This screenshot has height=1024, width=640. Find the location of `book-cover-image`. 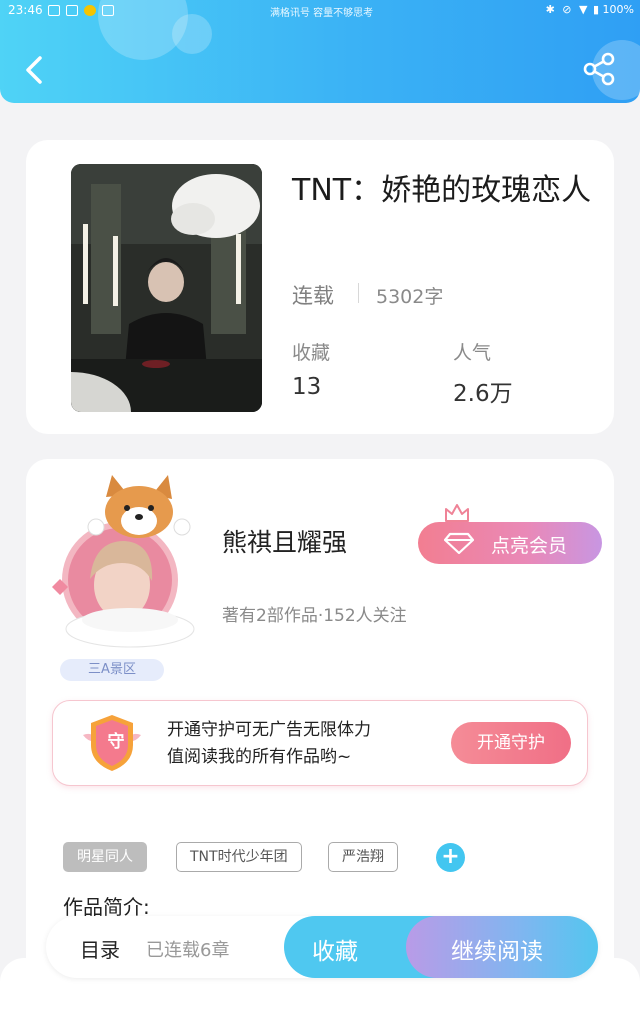

book-cover-image is located at coordinates (166, 288).